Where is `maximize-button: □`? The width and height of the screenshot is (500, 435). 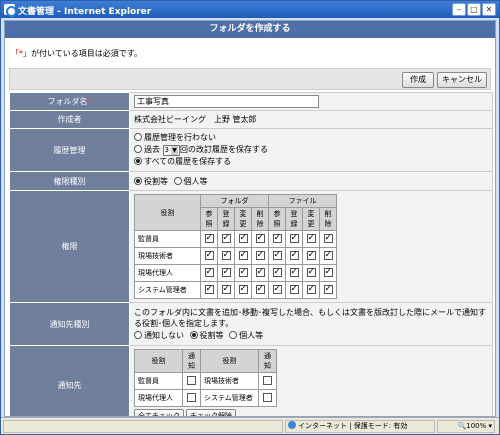
maximize-button: □ is located at coordinates (474, 9).